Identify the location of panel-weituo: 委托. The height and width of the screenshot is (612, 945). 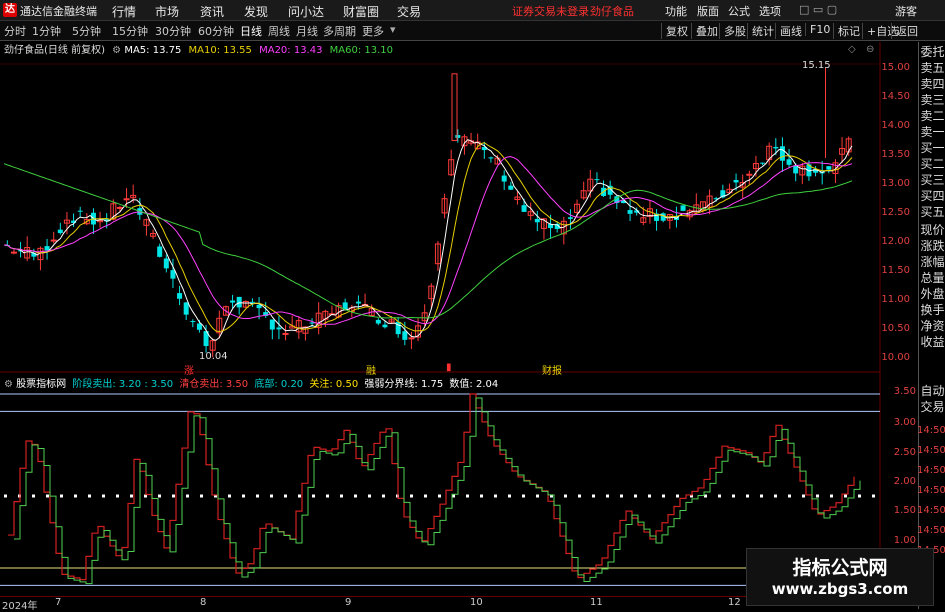
(932, 52).